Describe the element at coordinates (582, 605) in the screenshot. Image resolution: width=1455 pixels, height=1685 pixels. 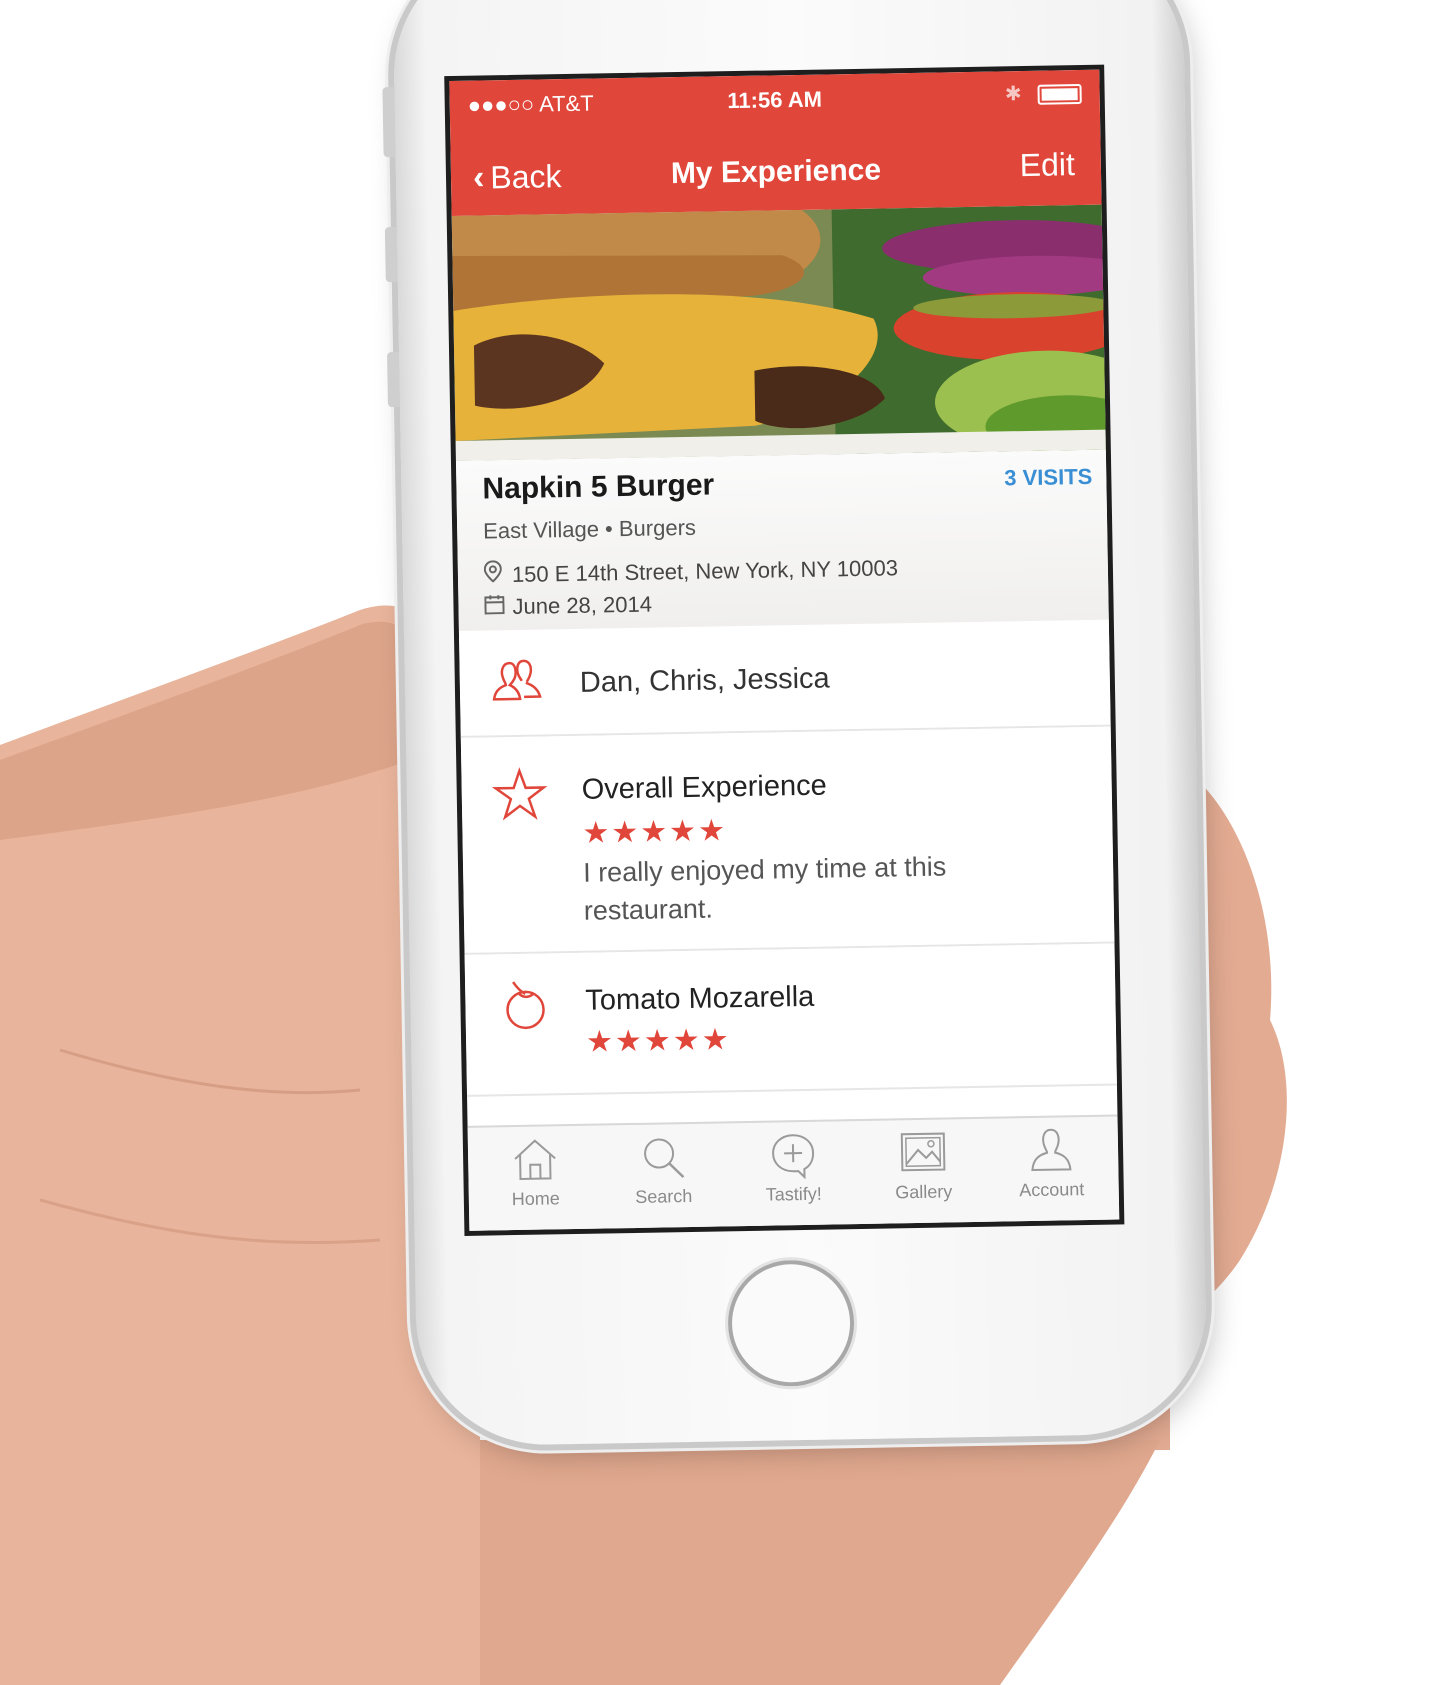
I see `visit-date-text: June 28, 2014` at that location.